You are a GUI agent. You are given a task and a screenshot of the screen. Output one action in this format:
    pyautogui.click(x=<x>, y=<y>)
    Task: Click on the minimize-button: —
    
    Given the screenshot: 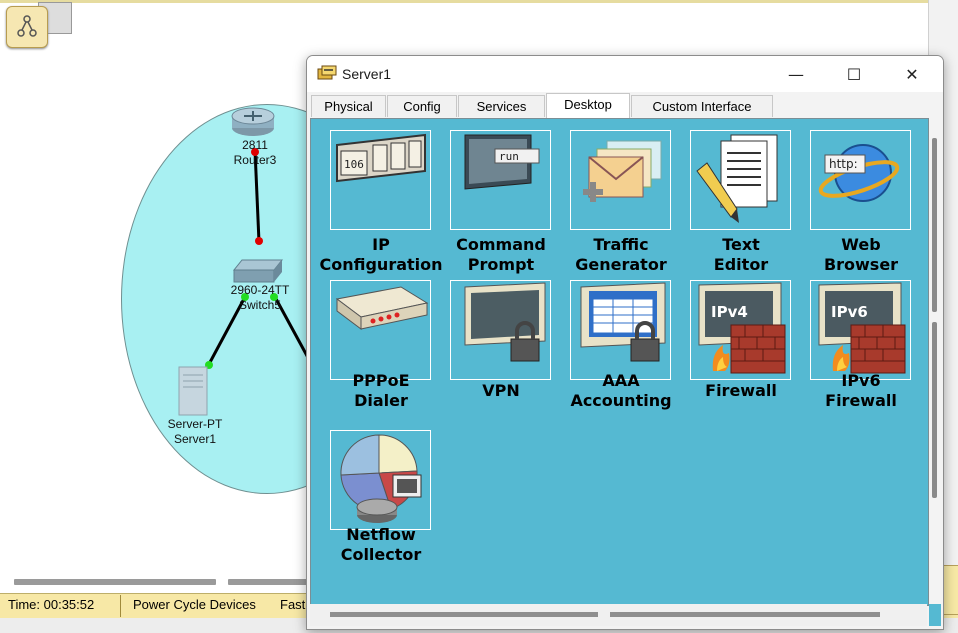 What is the action you would take?
    pyautogui.click(x=796, y=74)
    